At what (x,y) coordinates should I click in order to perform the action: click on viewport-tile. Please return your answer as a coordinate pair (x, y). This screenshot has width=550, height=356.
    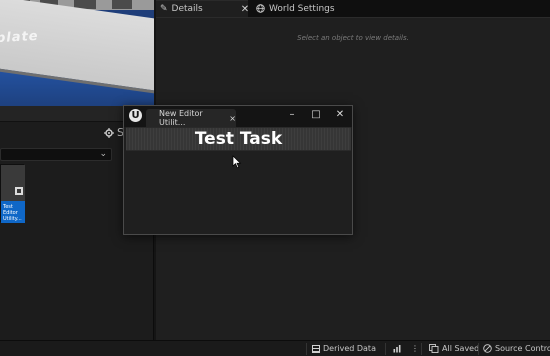
    Looking at the image, I should click on (122, 4).